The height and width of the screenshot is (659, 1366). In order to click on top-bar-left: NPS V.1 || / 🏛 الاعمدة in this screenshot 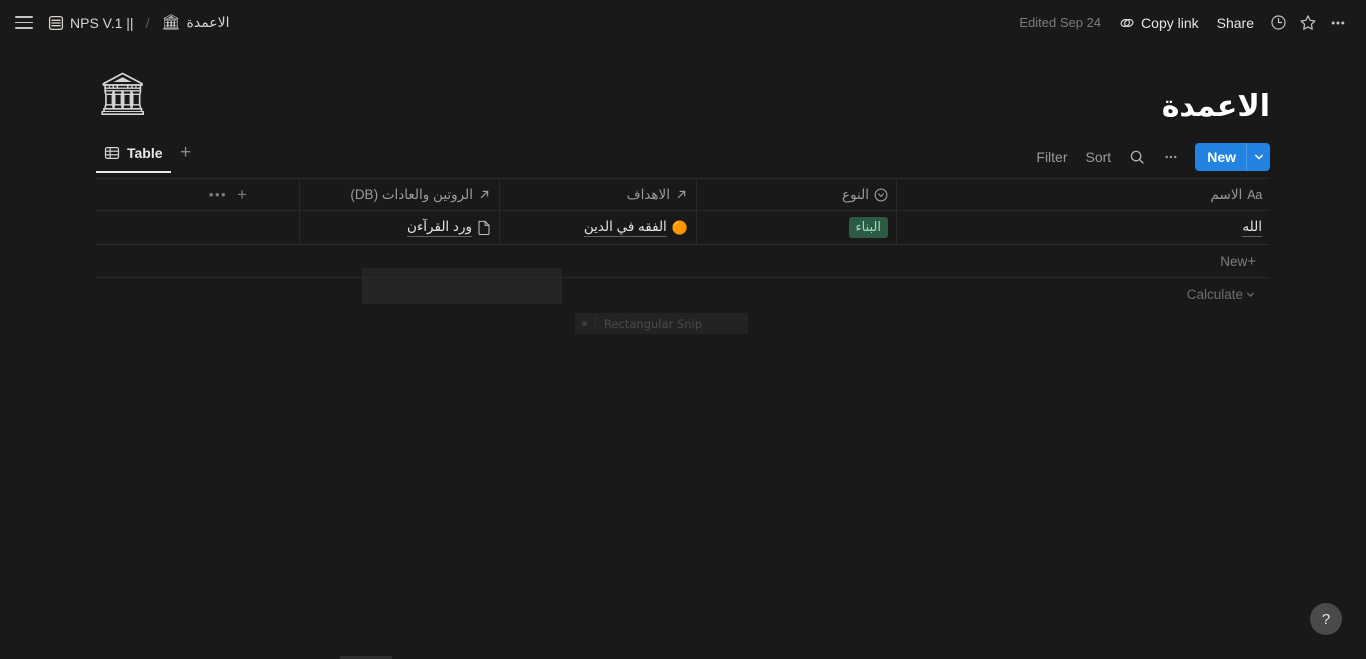, I will do `click(510, 23)`.